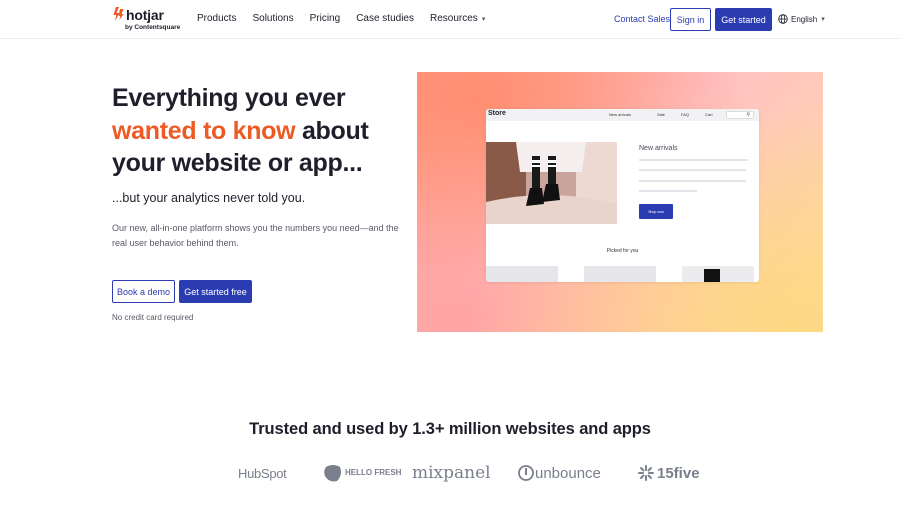 Image resolution: width=900 pixels, height=506 pixels. I want to click on logo-tagline: by Contentsquare, so click(153, 27).